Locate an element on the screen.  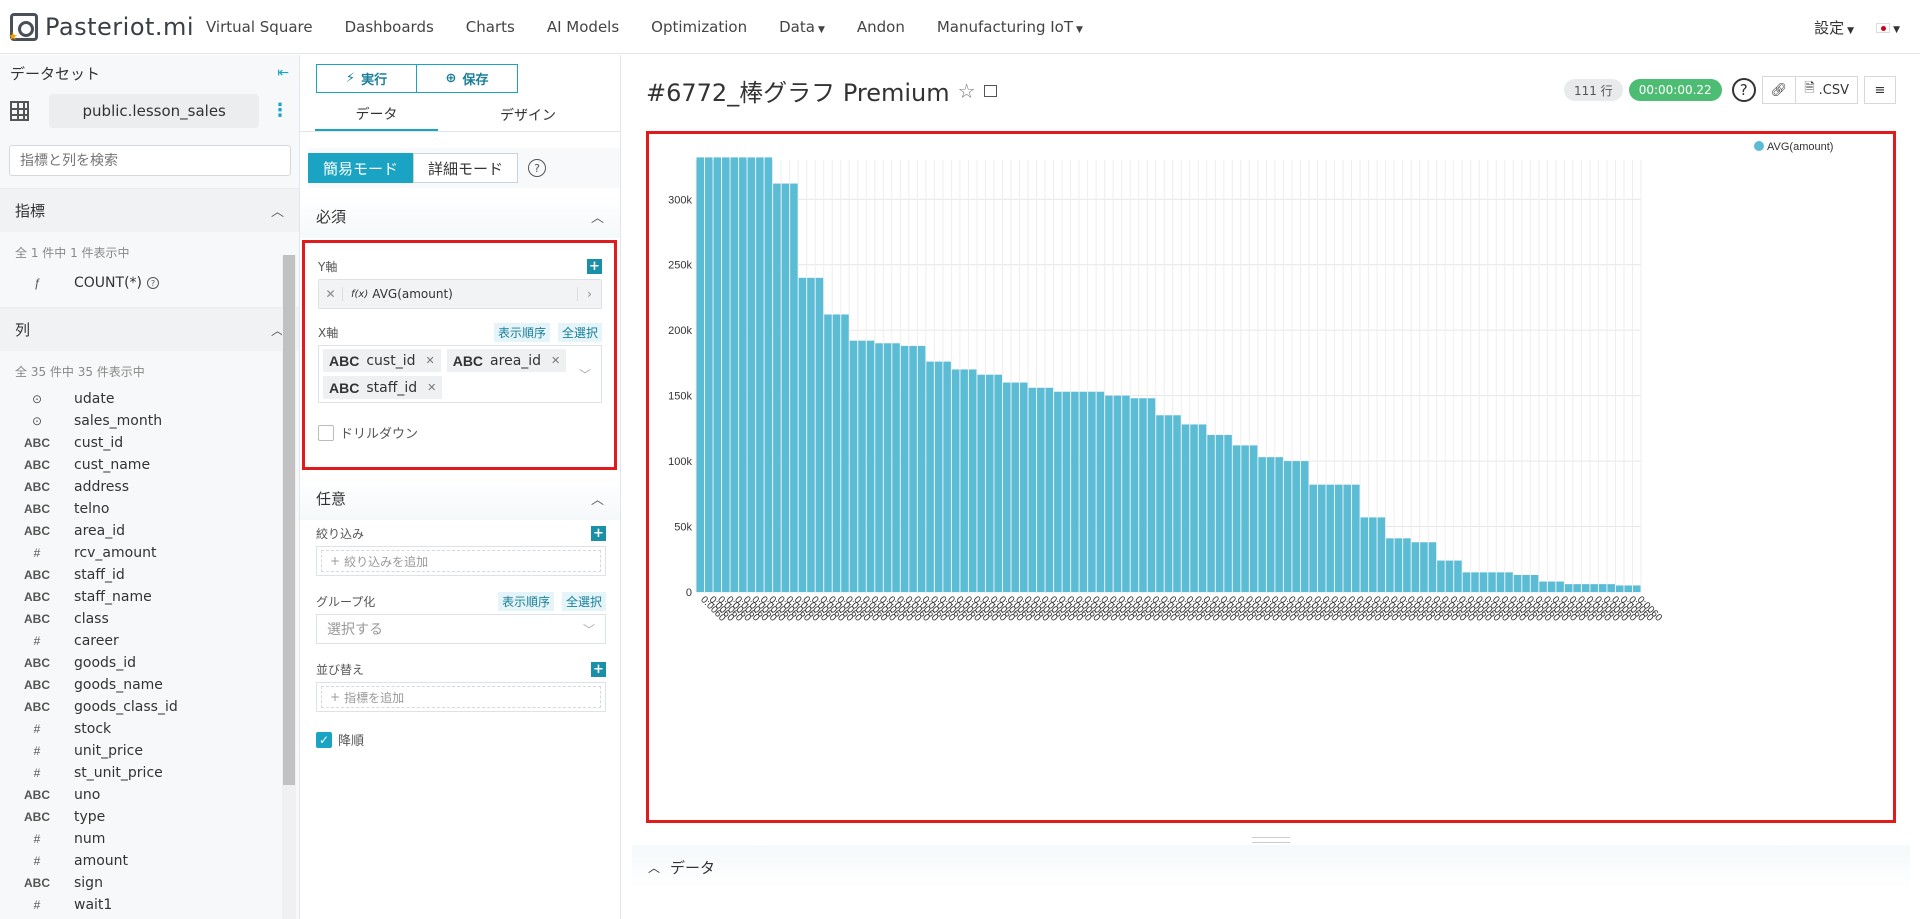
metric-name: COUNT(*) is located at coordinates (108, 283).